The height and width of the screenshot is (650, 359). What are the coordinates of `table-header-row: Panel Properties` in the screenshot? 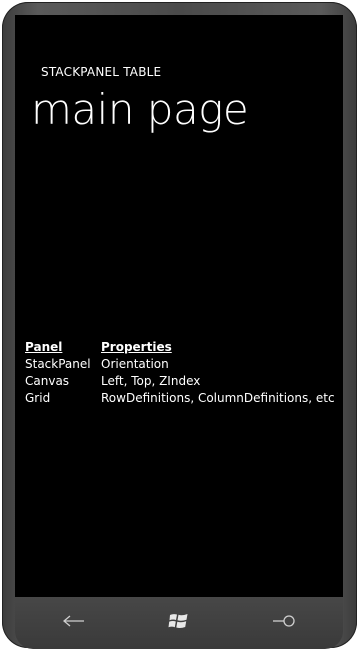 It's located at (180, 347).